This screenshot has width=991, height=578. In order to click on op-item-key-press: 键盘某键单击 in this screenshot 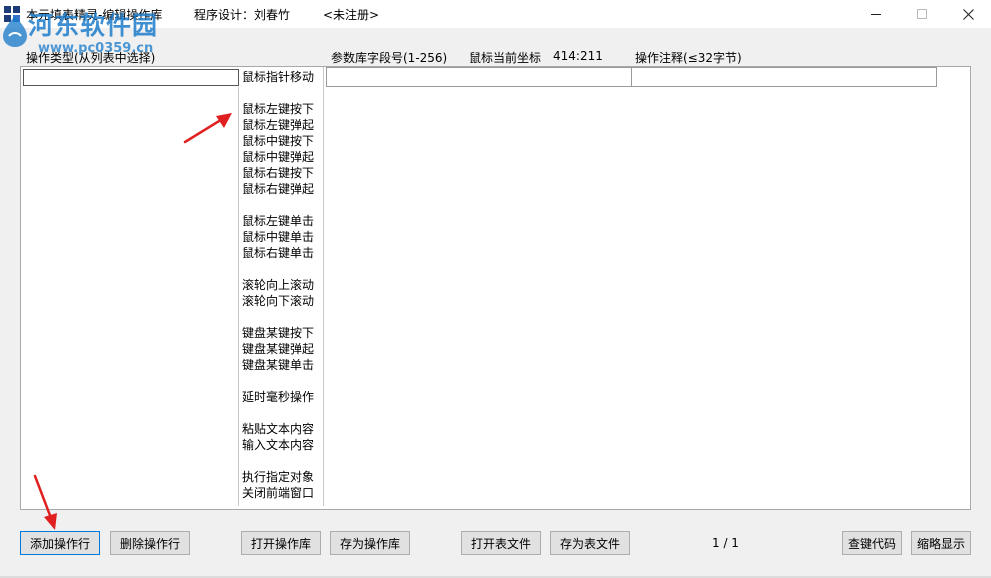, I will do `click(278, 365)`.